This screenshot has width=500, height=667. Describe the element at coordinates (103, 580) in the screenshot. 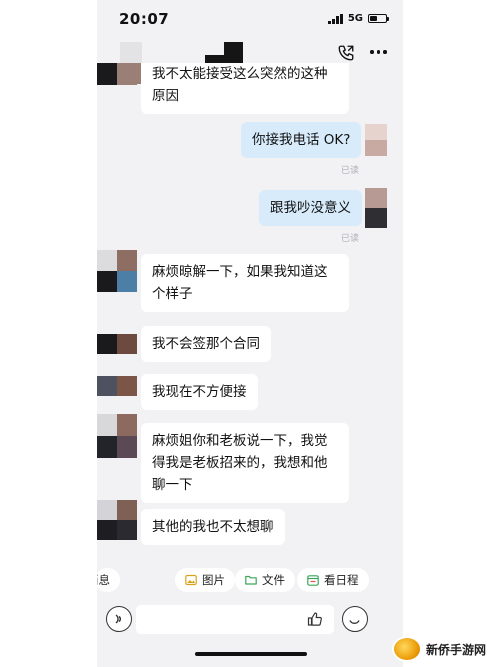

I see `toolbar-message-label: 消息` at that location.